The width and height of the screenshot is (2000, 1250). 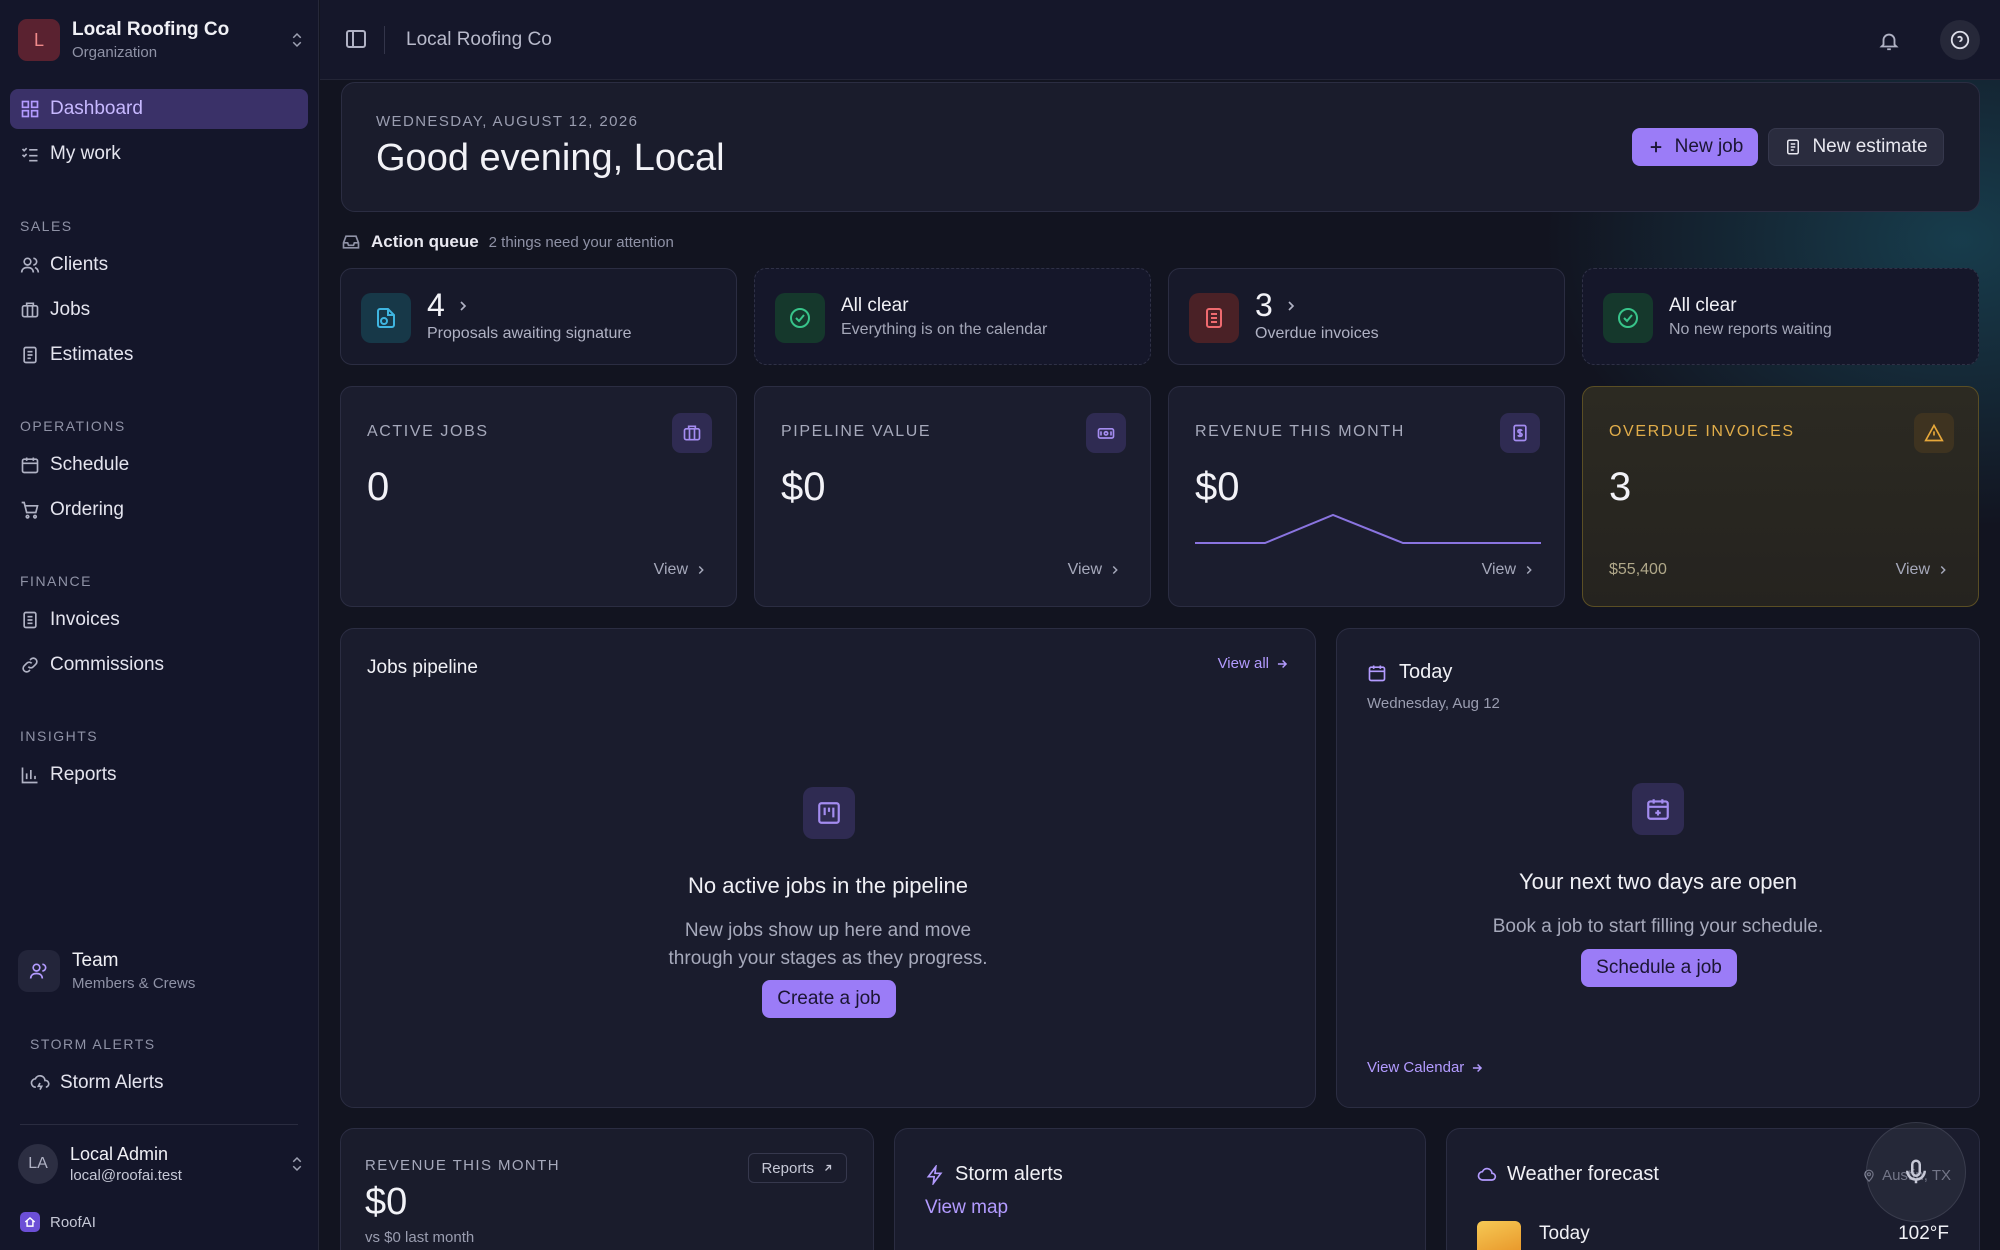 What do you see at coordinates (1409, 672) in the screenshot?
I see `today-header: Today` at bounding box center [1409, 672].